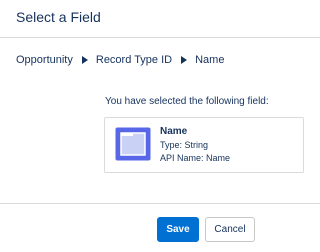 The height and width of the screenshot is (252, 320). What do you see at coordinates (134, 60) in the screenshot?
I see `breadcrumb-item-record-type-id: Record Type ID` at bounding box center [134, 60].